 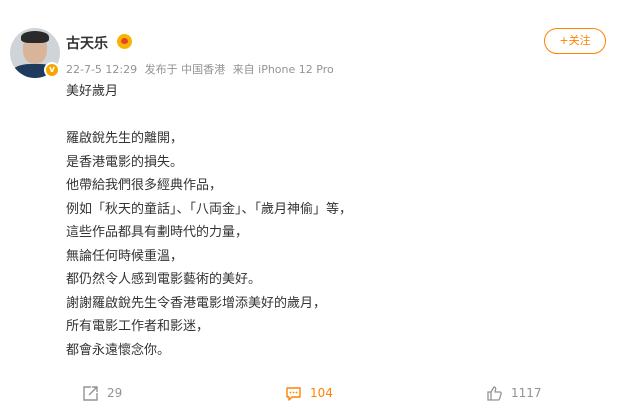 I want to click on comment-button: 104, so click(x=309, y=393).